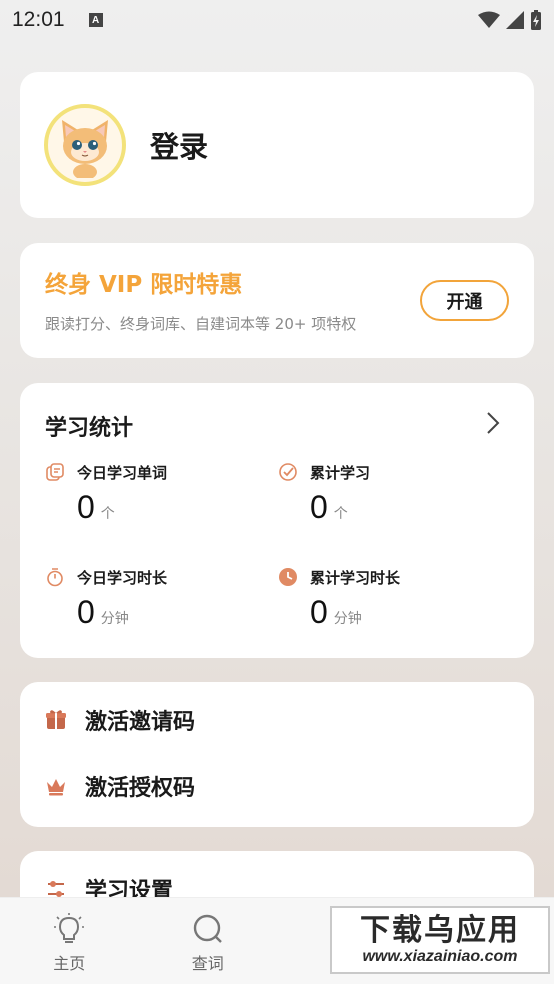  I want to click on activate-invite-code-item: 激活邀请码, so click(120, 720).